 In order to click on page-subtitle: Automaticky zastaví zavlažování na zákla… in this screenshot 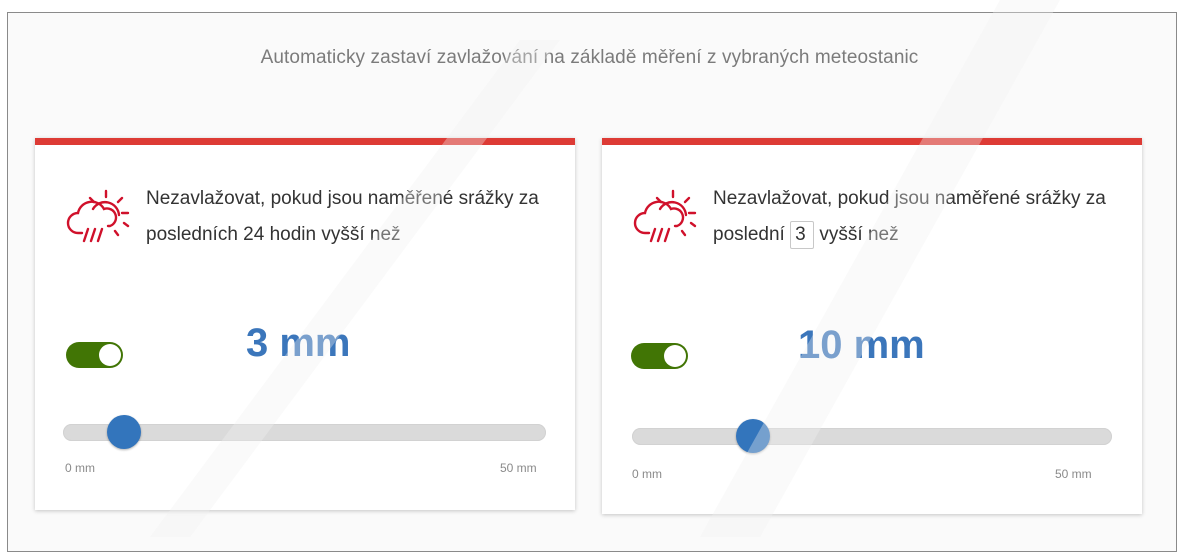, I will do `click(589, 57)`.